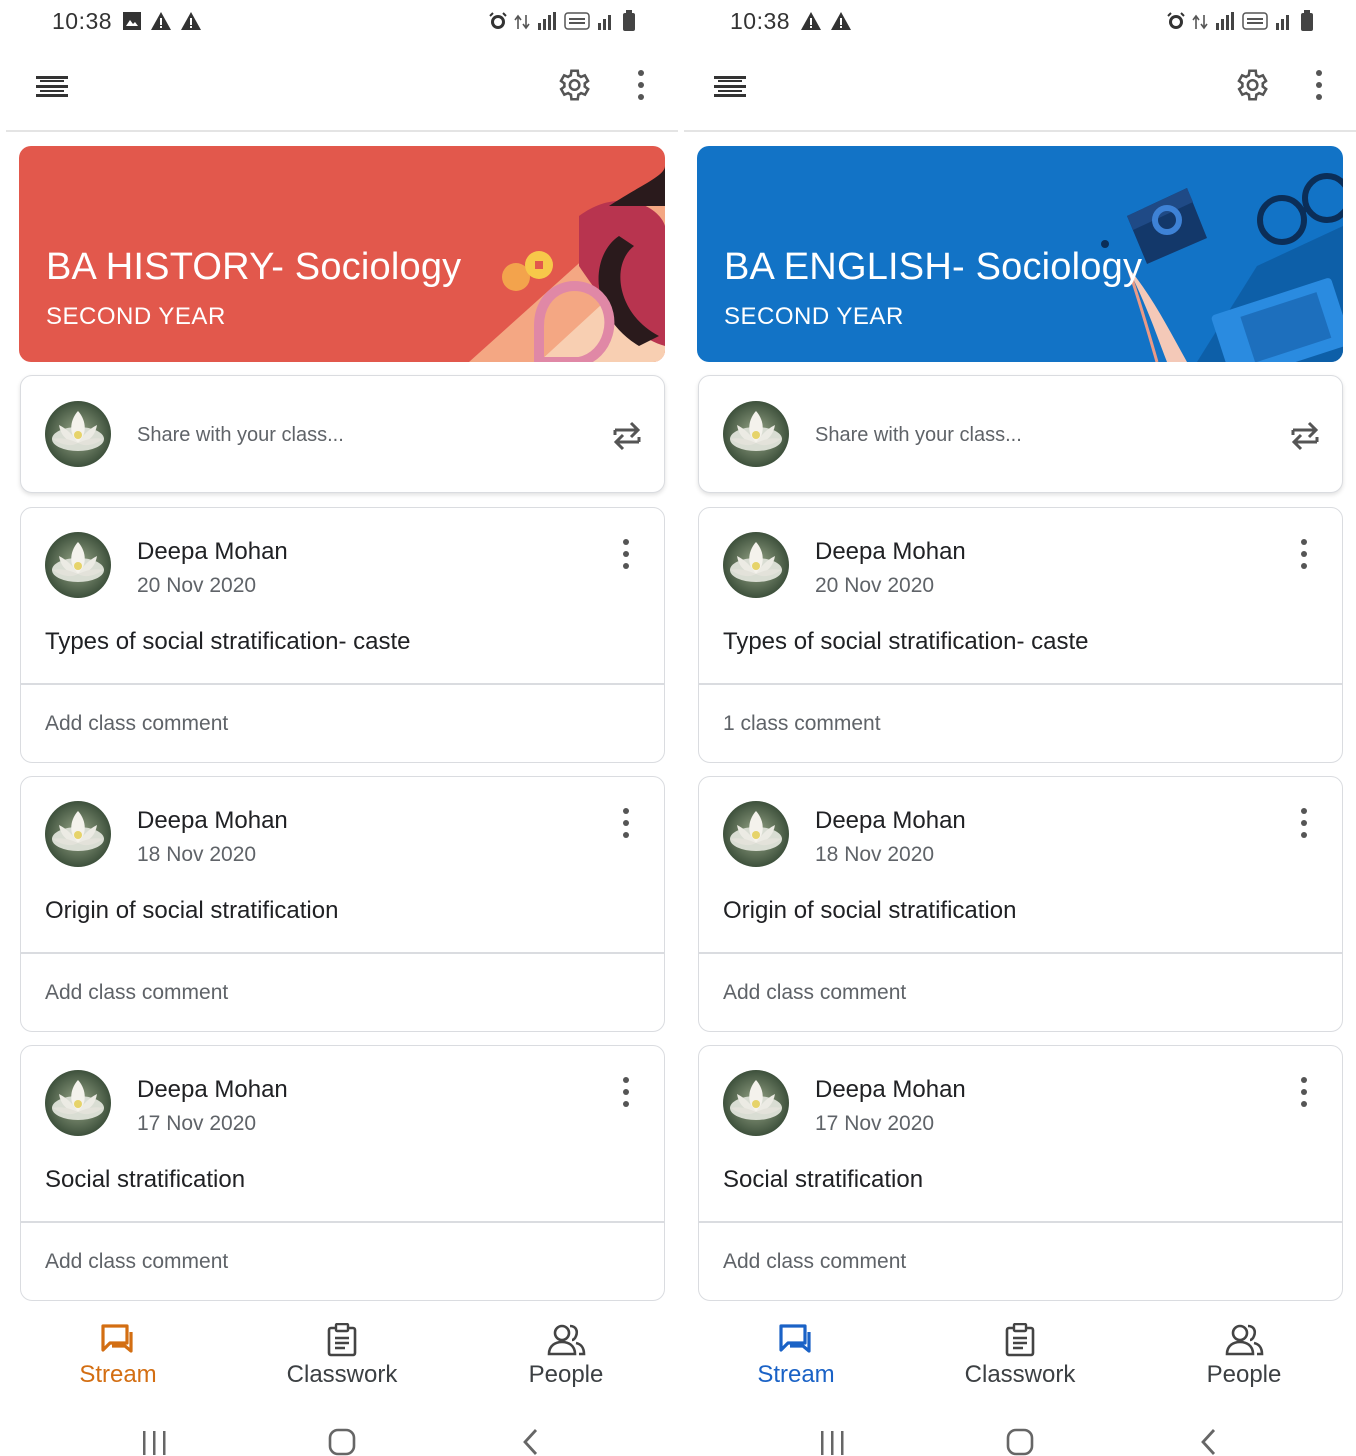 This screenshot has height=1456, width=1356. I want to click on data-arrows-icon, so click(1200, 22).